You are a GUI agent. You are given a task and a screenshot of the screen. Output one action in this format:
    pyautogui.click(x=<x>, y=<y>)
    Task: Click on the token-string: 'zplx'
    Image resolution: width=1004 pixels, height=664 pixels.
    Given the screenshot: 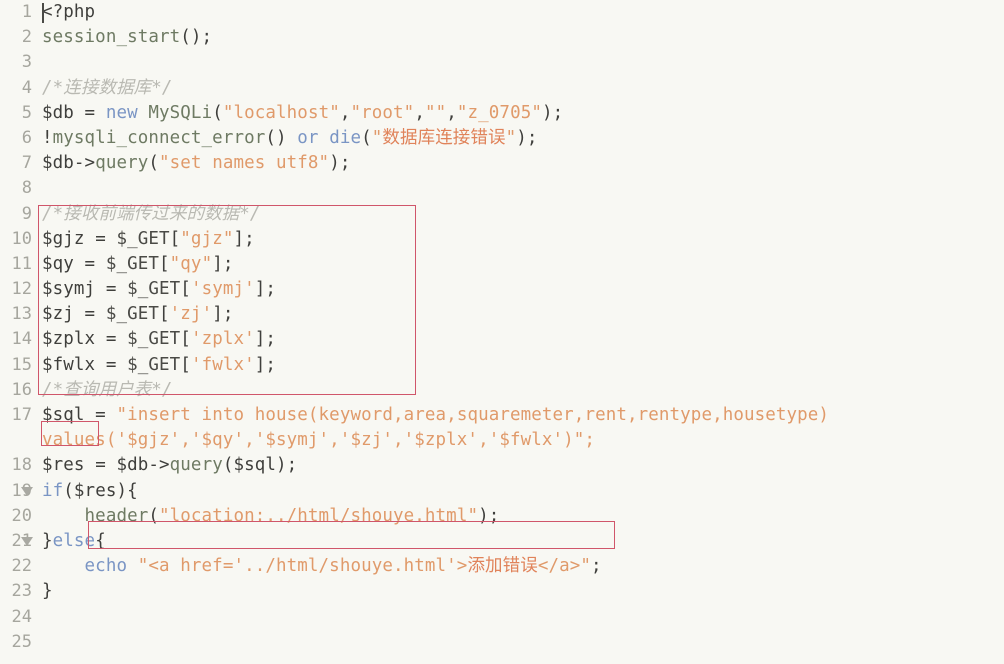 What is the action you would take?
    pyautogui.click(x=222, y=339)
    